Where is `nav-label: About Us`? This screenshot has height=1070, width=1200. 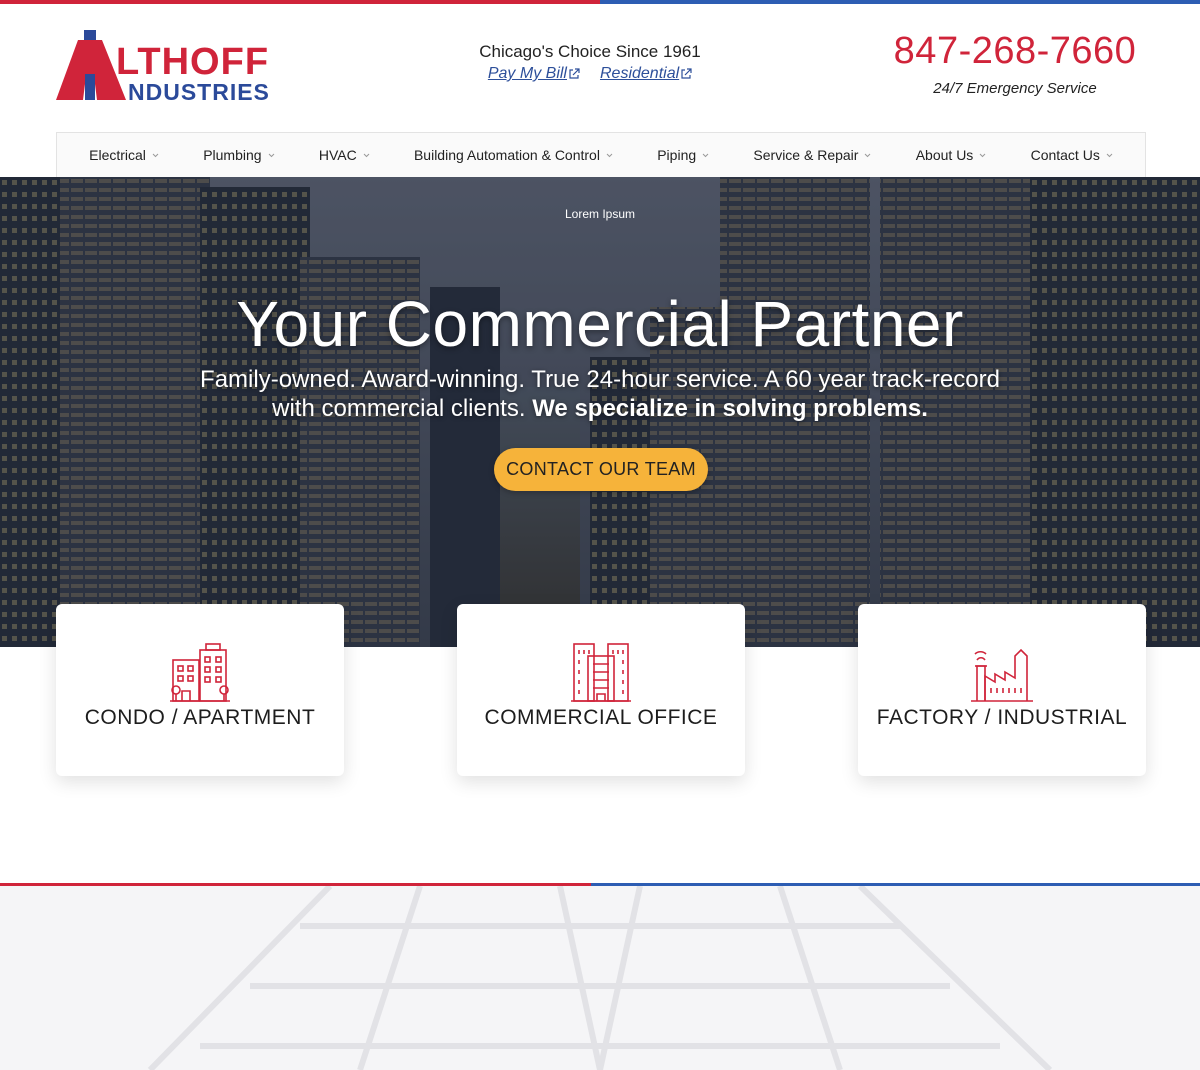 nav-label: About Us is located at coordinates (944, 155).